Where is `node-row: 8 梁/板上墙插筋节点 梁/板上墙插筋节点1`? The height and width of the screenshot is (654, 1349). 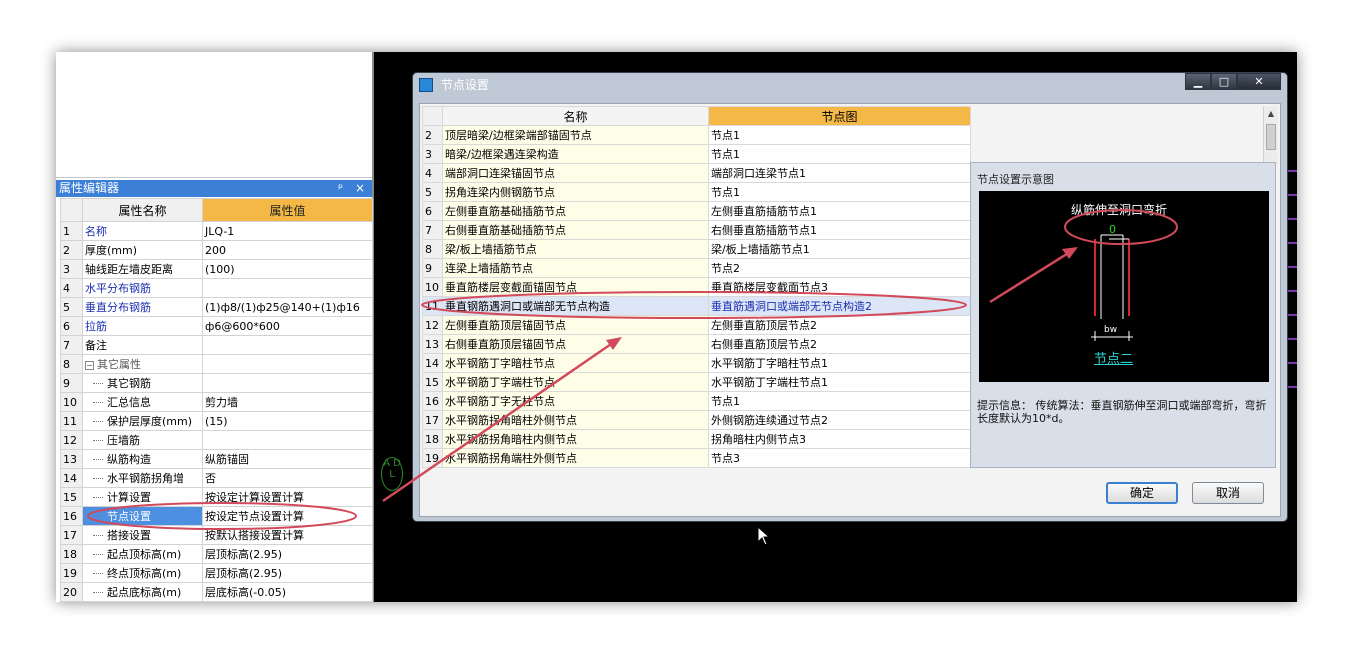
node-row: 8 梁/板上墙插筋节点 梁/板上墙插筋节点1 is located at coordinates (696, 249).